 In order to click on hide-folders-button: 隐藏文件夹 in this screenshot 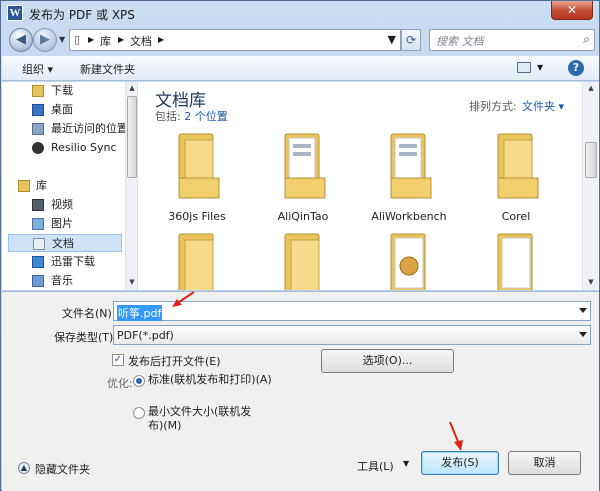, I will do `click(62, 469)`.